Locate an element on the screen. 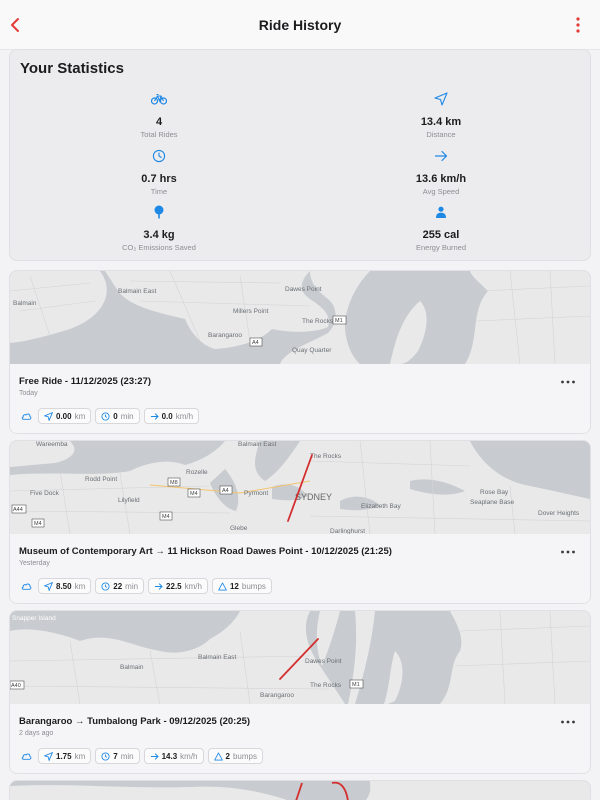 The height and width of the screenshot is (800, 600). svg-text: Millers Point is located at coordinates (251, 311).